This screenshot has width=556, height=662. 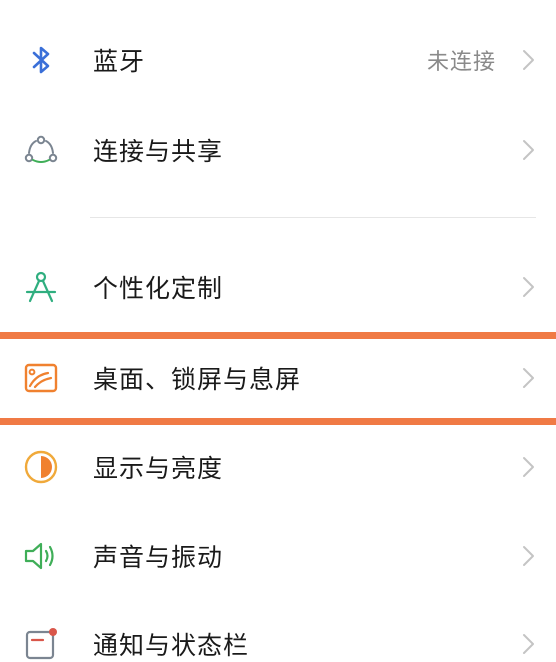 I want to click on settings-item-label: 蓝牙, so click(x=119, y=61).